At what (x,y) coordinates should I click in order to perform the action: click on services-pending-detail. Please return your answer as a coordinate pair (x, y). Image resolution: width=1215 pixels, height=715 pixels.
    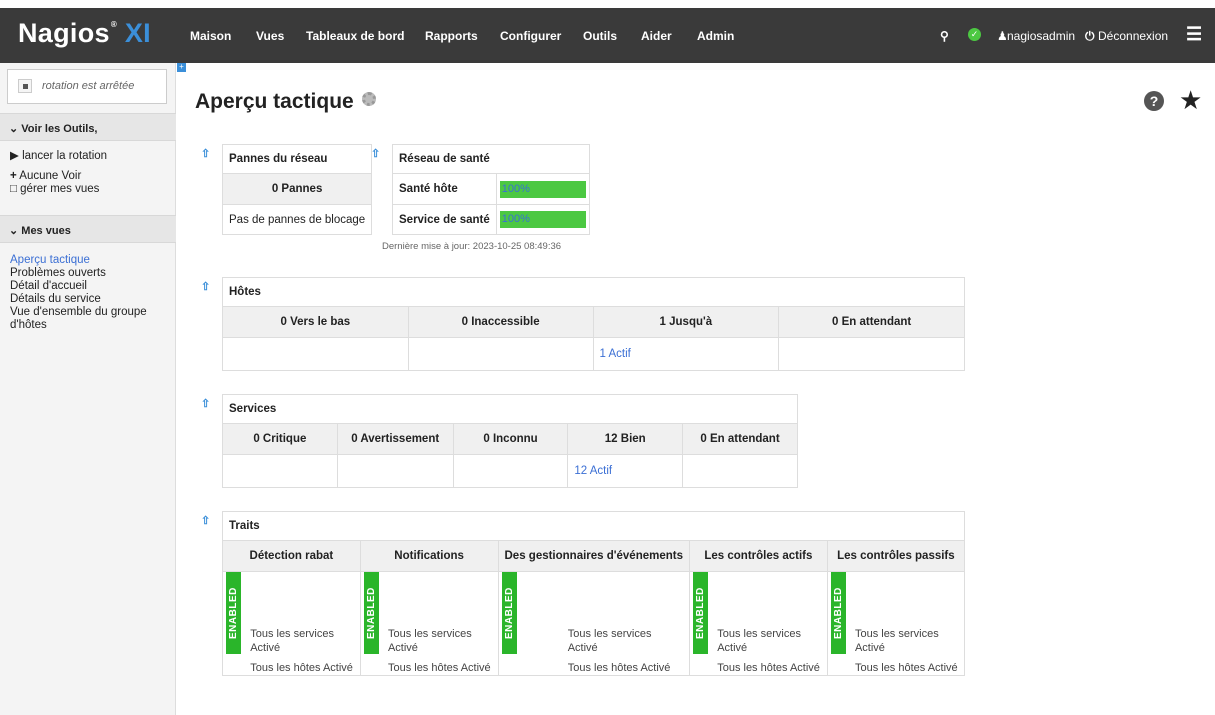
    Looking at the image, I should click on (740, 471).